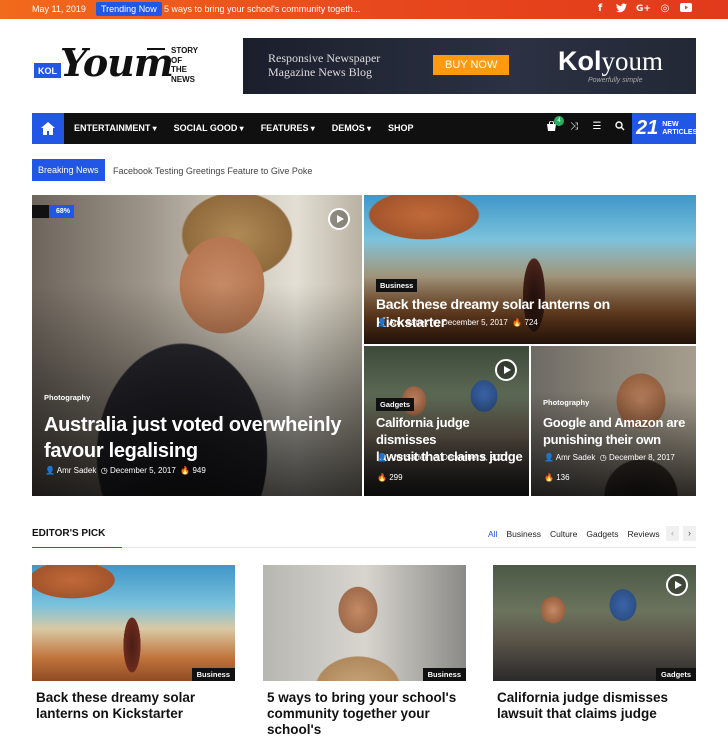  What do you see at coordinates (364, 547) in the screenshot?
I see `section-divider` at bounding box center [364, 547].